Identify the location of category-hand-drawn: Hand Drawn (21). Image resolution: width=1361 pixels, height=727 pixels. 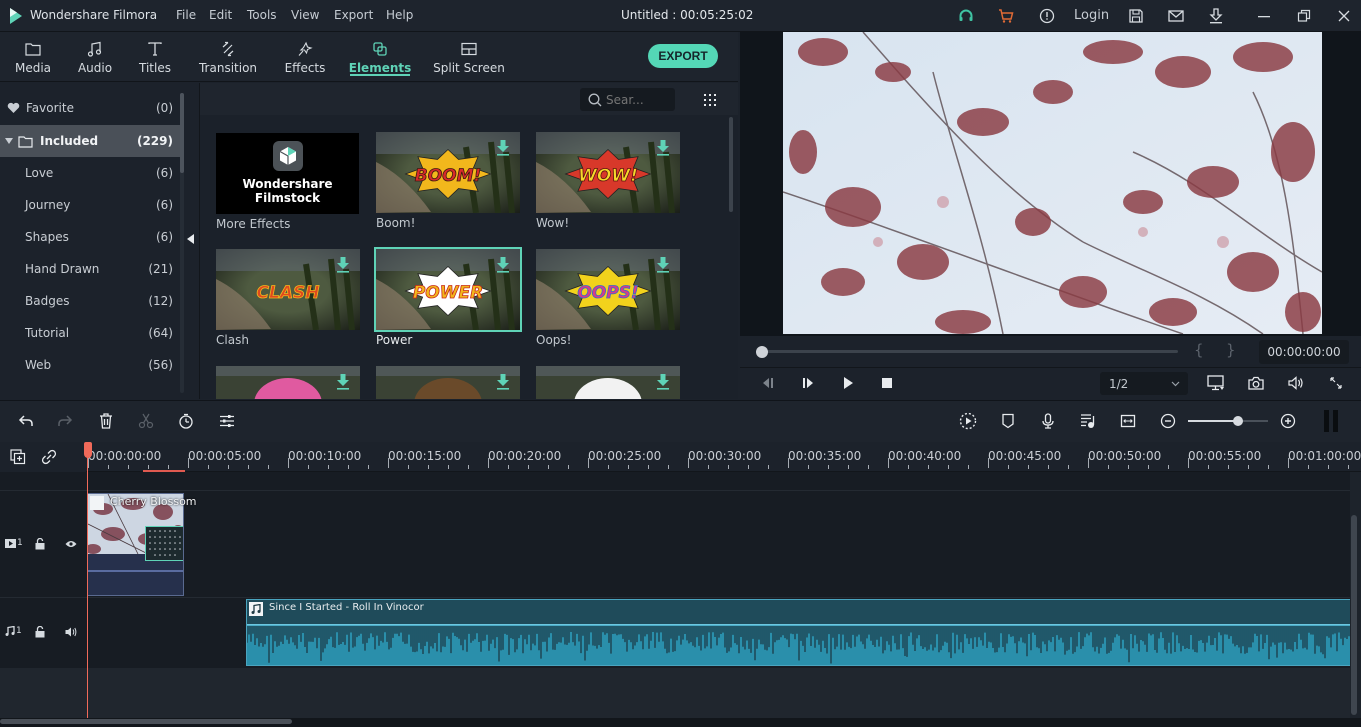
(91, 269).